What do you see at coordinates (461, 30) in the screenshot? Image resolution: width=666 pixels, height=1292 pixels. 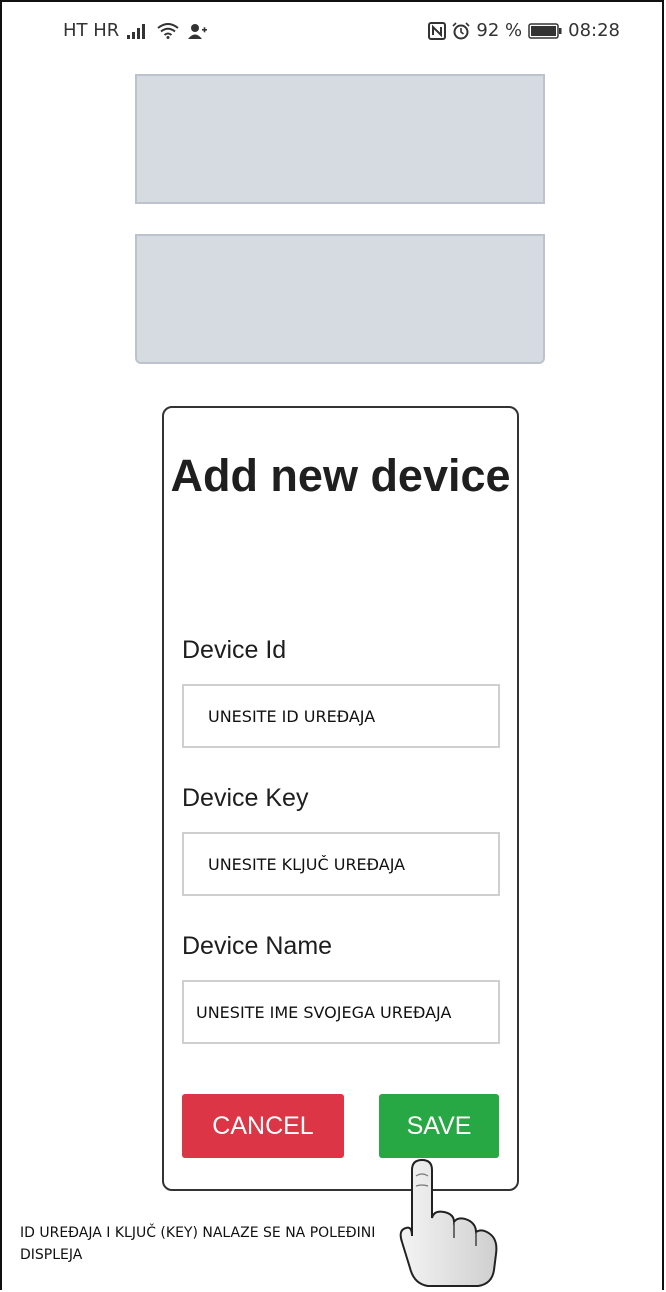 I see `alarm-icon` at bounding box center [461, 30].